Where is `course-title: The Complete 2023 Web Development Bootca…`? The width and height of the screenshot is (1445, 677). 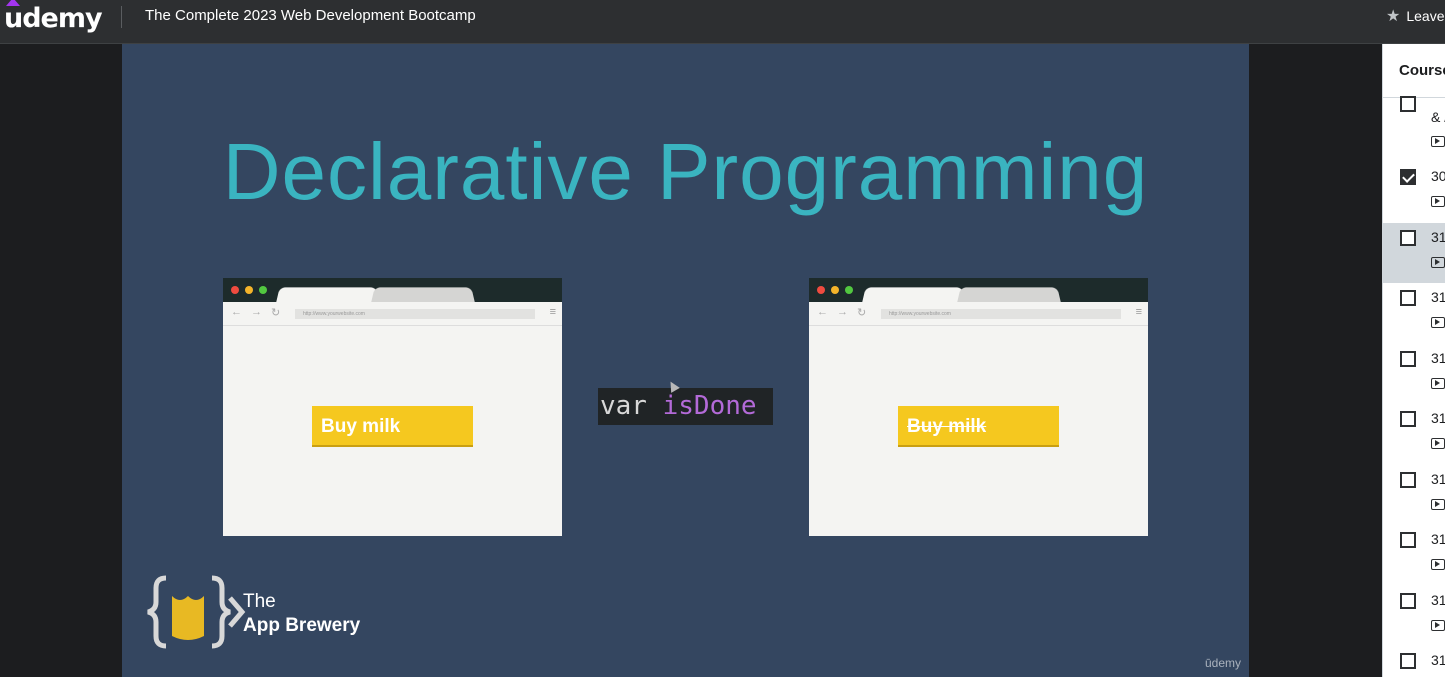
course-title: The Complete 2023 Web Development Bootca… is located at coordinates (310, 15).